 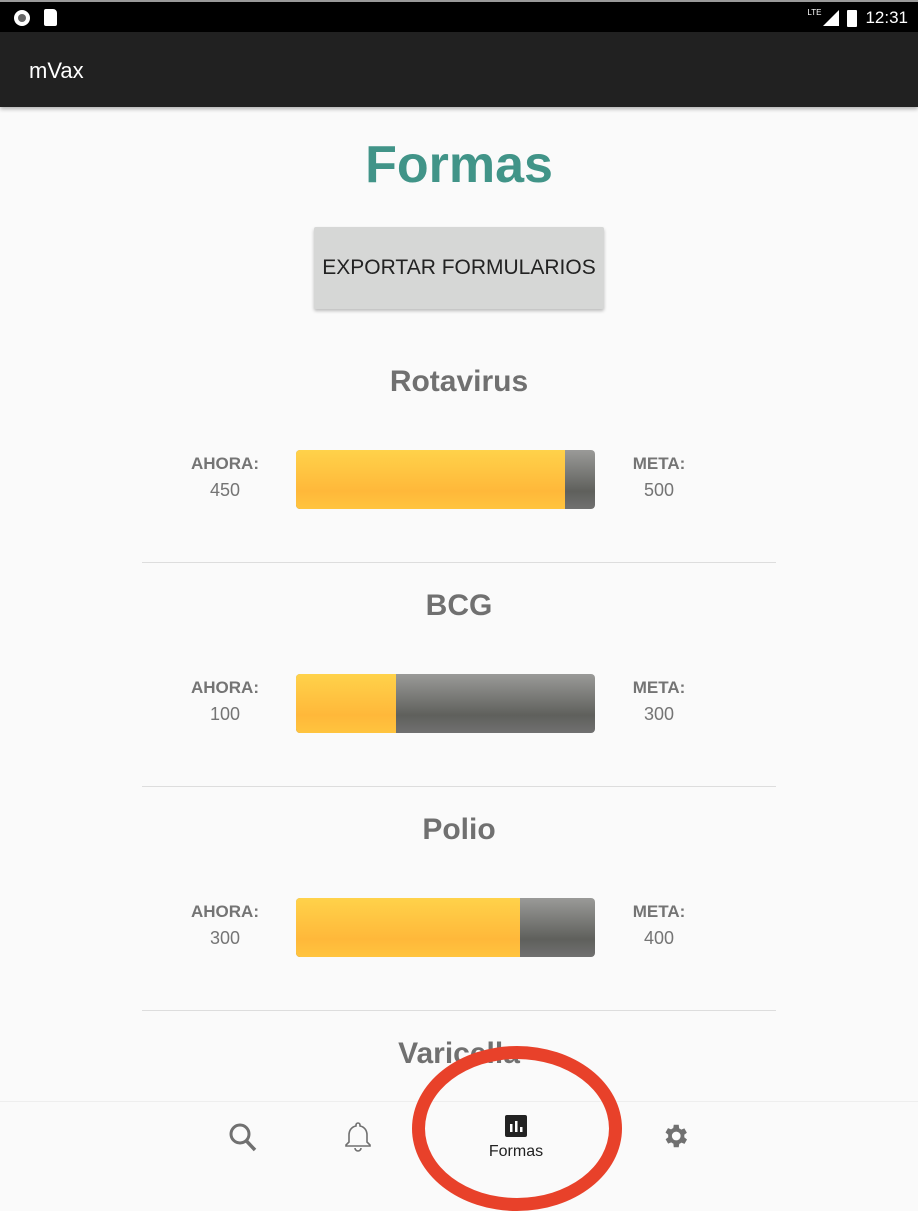 What do you see at coordinates (659, 701) in the screenshot?
I see `goal-block: META: 300` at bounding box center [659, 701].